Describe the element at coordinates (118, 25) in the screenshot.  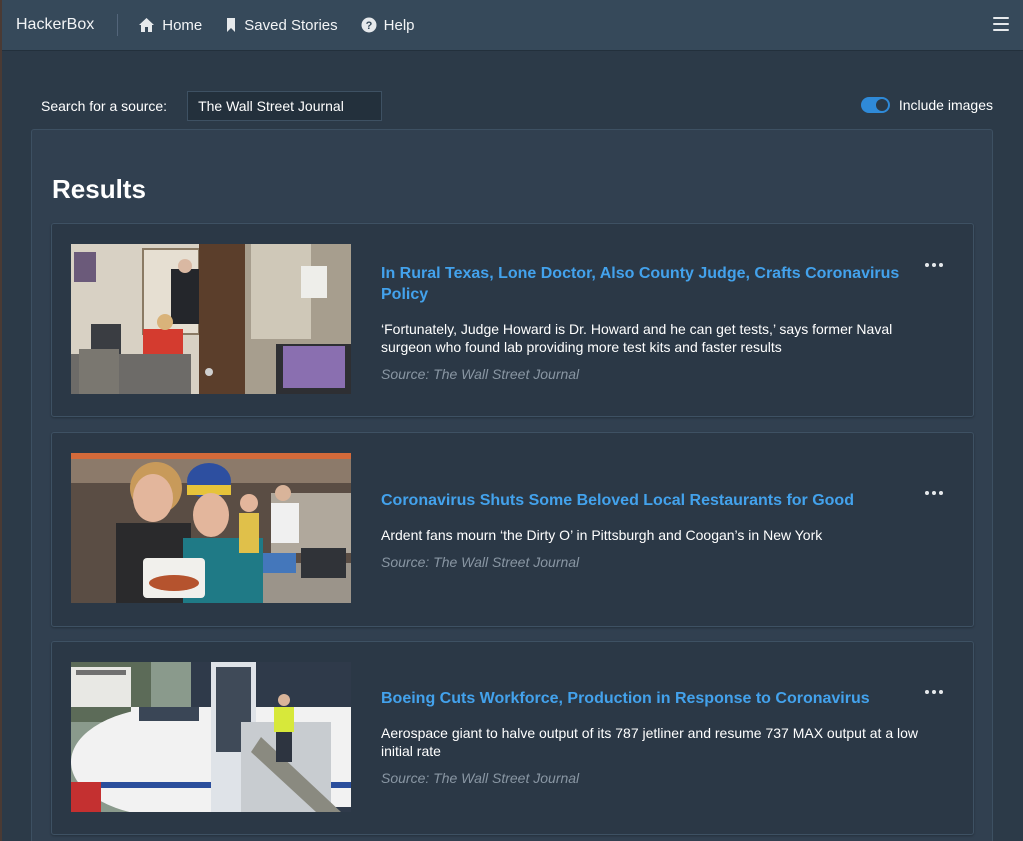
I see `nav-divider` at that location.